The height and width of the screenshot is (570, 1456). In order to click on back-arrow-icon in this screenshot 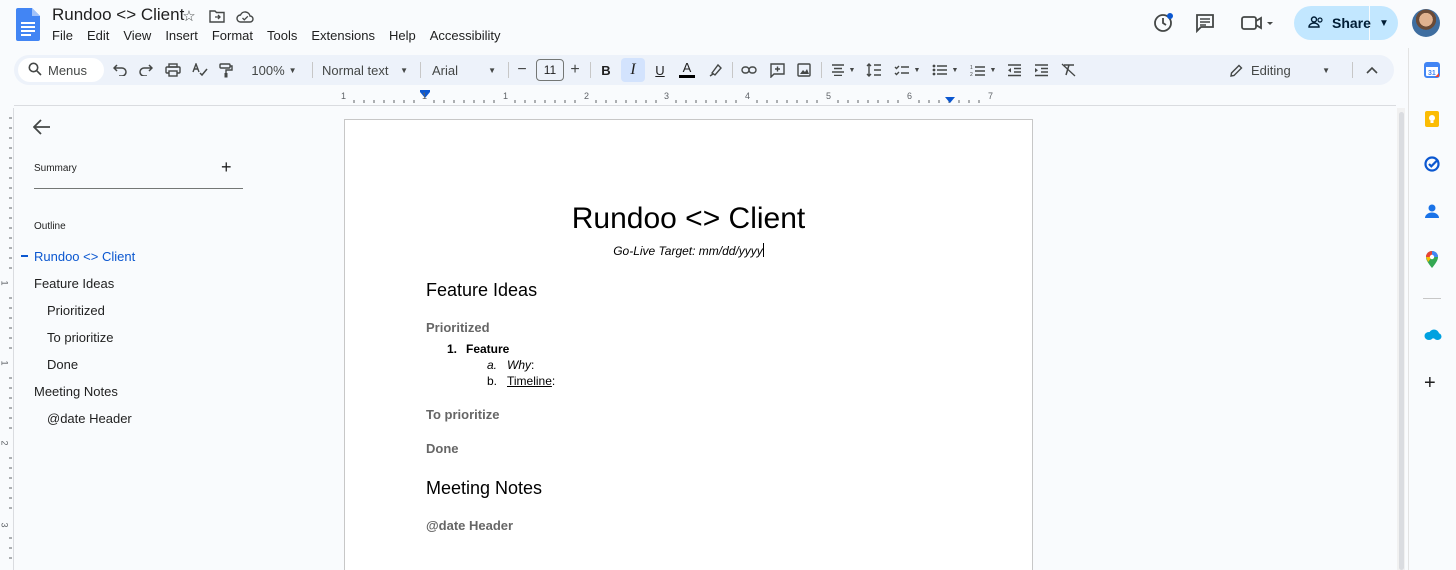, I will do `click(41, 127)`.